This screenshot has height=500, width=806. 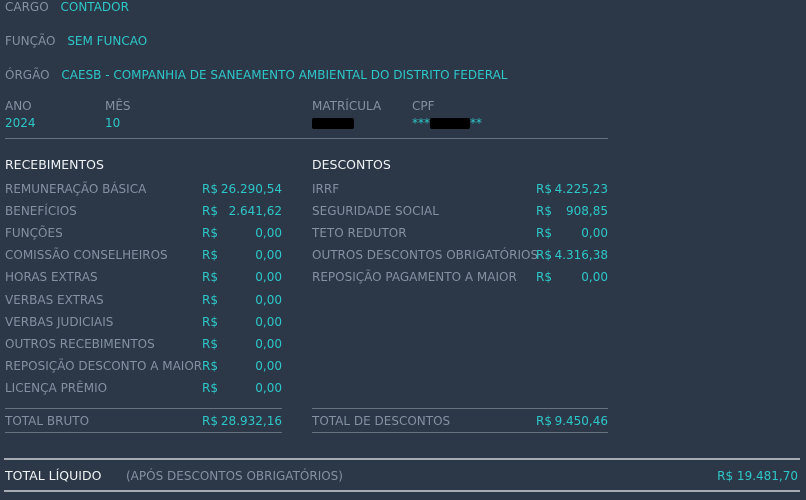 What do you see at coordinates (53, 475) in the screenshot?
I see `total-liquido-label: TOTAL LÍQUIDO` at bounding box center [53, 475].